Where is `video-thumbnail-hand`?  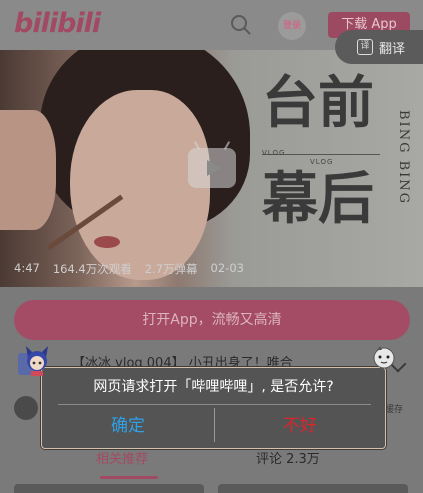 video-thumbnail-hand is located at coordinates (28, 170).